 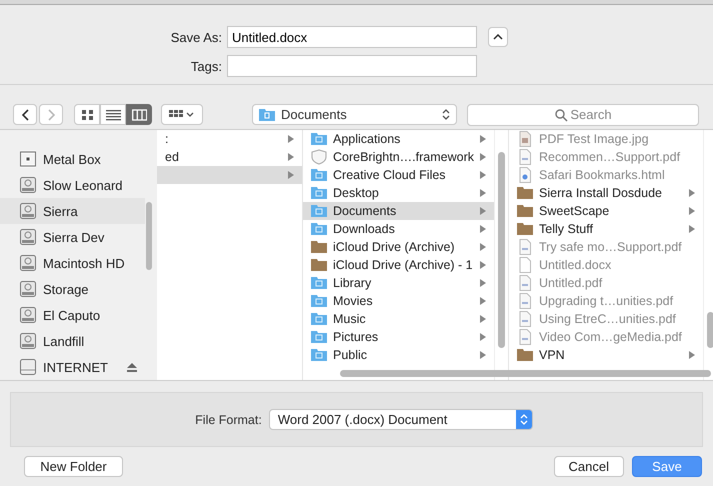 What do you see at coordinates (525, 139) in the screenshot?
I see `image-file-icon` at bounding box center [525, 139].